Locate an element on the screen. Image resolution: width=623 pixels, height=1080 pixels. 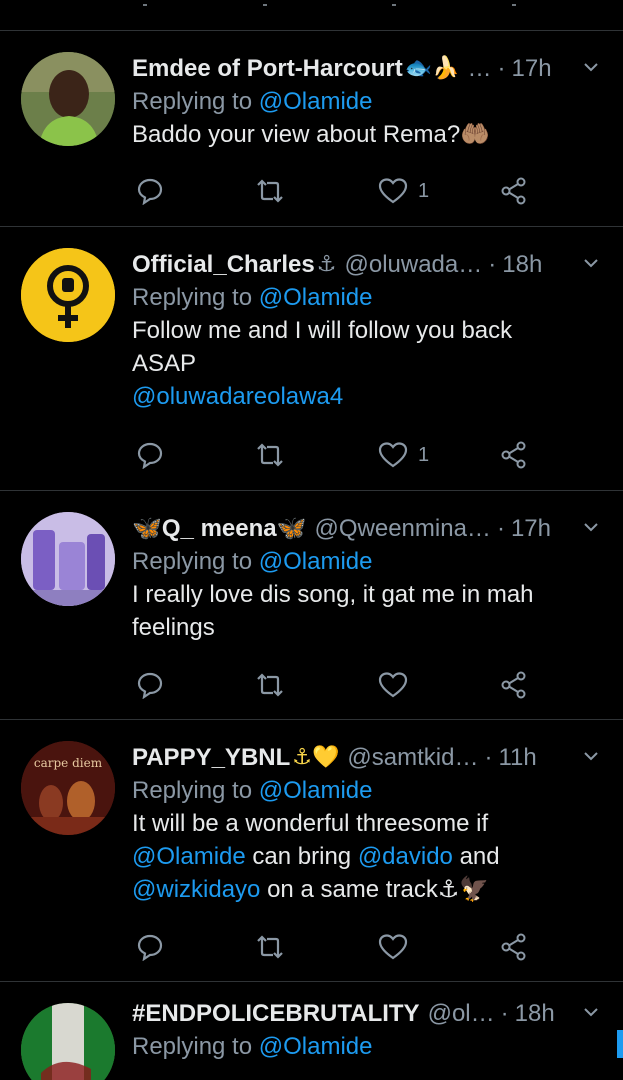
name-emojis: ⚓ is located at coordinates (326, 264).